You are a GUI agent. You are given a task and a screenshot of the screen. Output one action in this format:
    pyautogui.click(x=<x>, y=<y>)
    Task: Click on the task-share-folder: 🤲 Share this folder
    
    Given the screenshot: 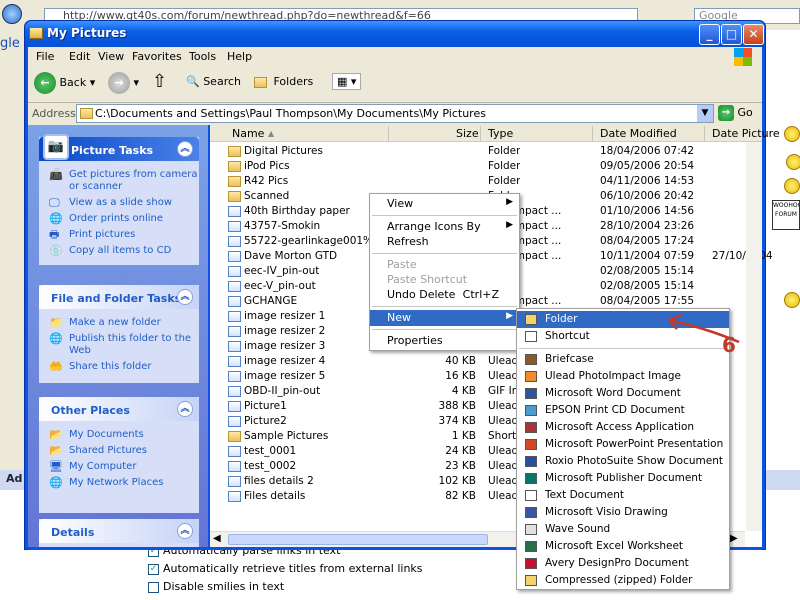 What is the action you would take?
    pyautogui.click(x=119, y=367)
    